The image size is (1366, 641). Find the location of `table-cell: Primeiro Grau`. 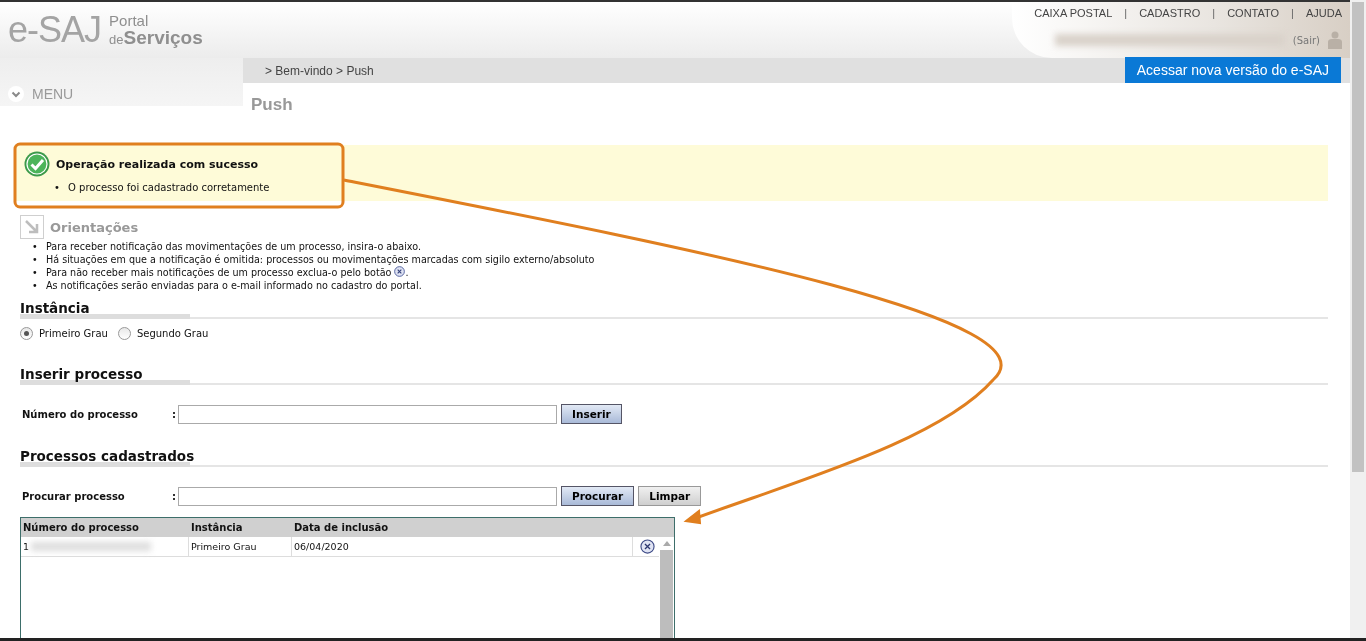

table-cell: Primeiro Grau is located at coordinates (240, 546).